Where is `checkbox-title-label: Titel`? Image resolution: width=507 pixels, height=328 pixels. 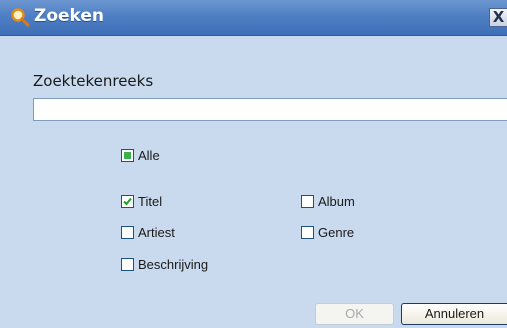
checkbox-title-label: Titel is located at coordinates (150, 201).